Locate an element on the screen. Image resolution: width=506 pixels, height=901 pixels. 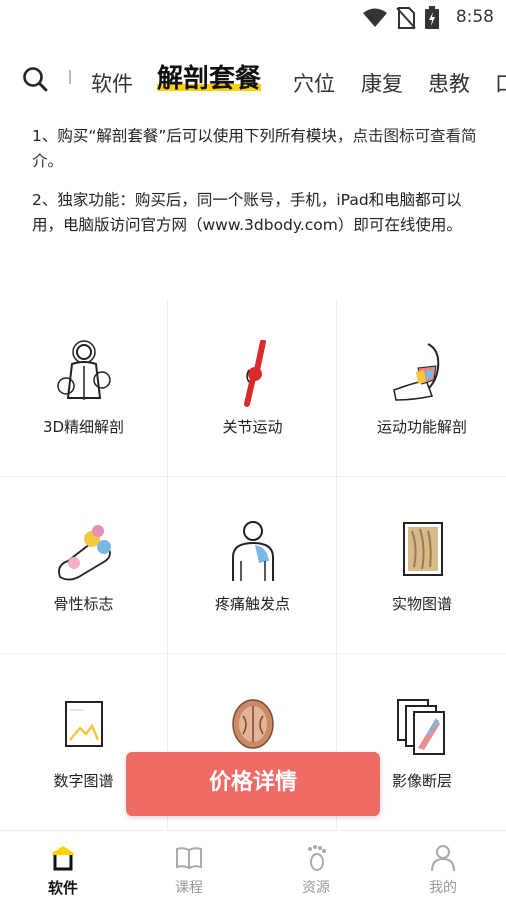
module-functional-anatomy: 运动功能解剖 is located at coordinates (422, 388).